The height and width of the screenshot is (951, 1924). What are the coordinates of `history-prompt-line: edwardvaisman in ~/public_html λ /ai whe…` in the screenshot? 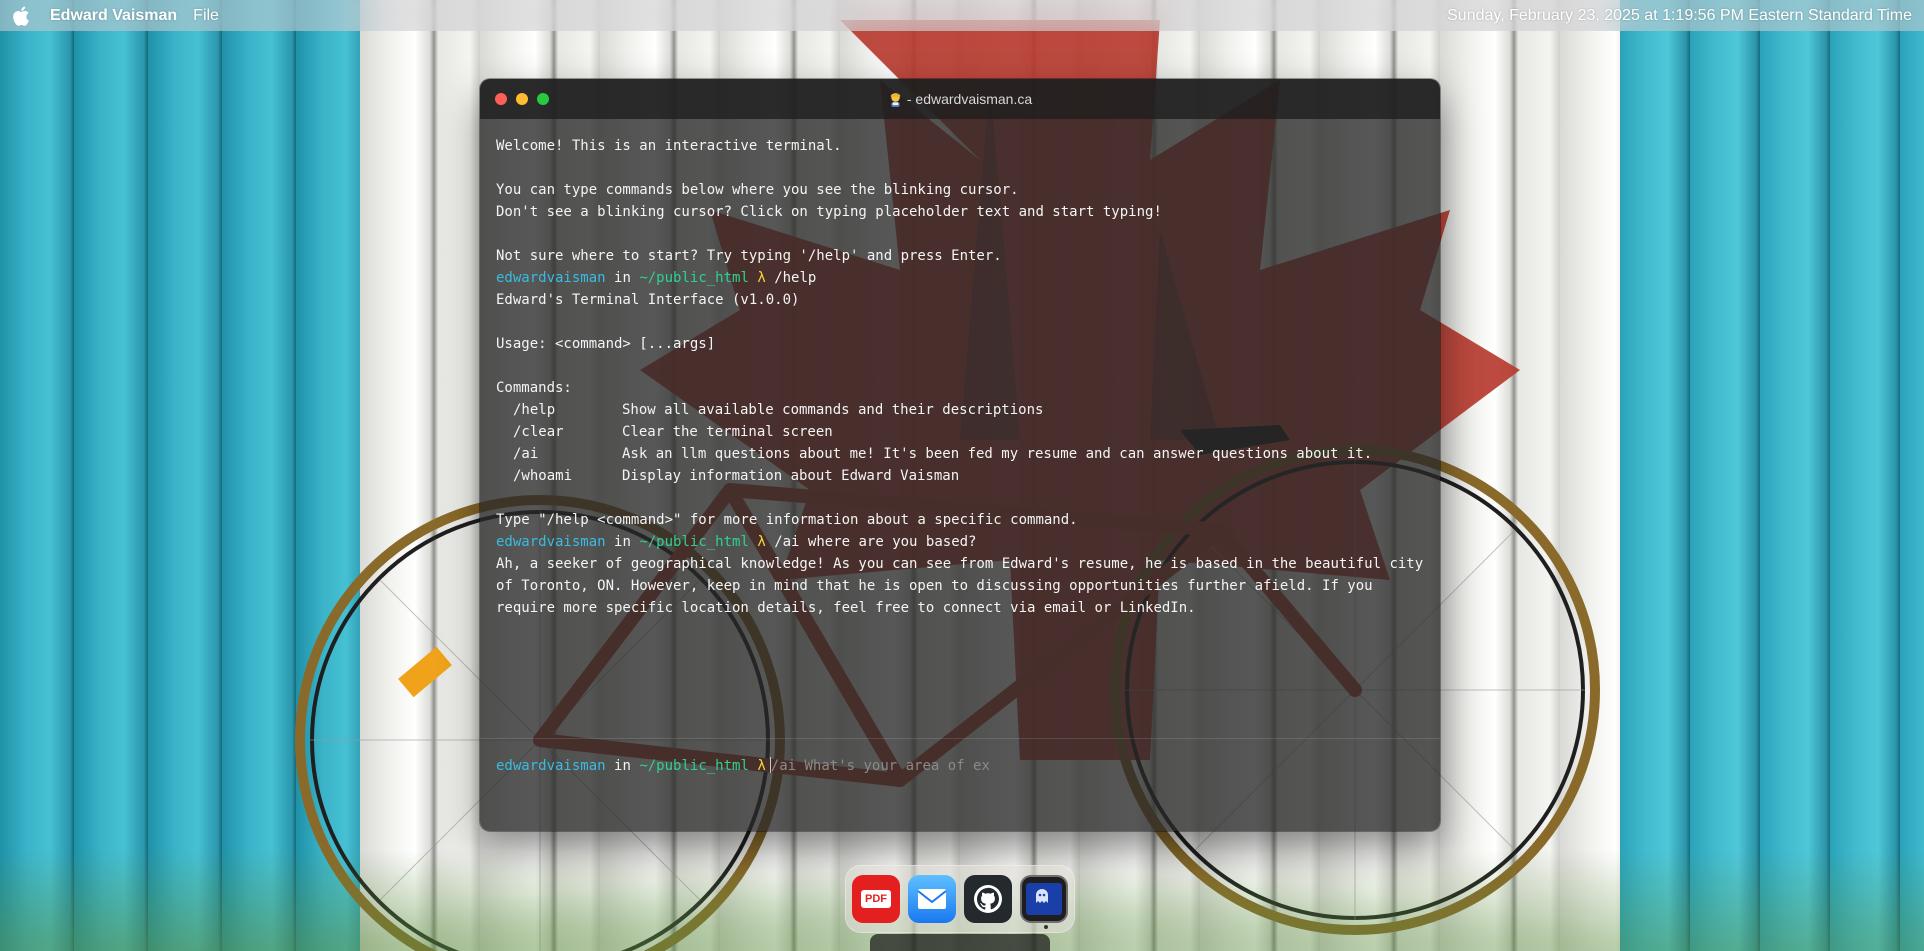 It's located at (960, 542).